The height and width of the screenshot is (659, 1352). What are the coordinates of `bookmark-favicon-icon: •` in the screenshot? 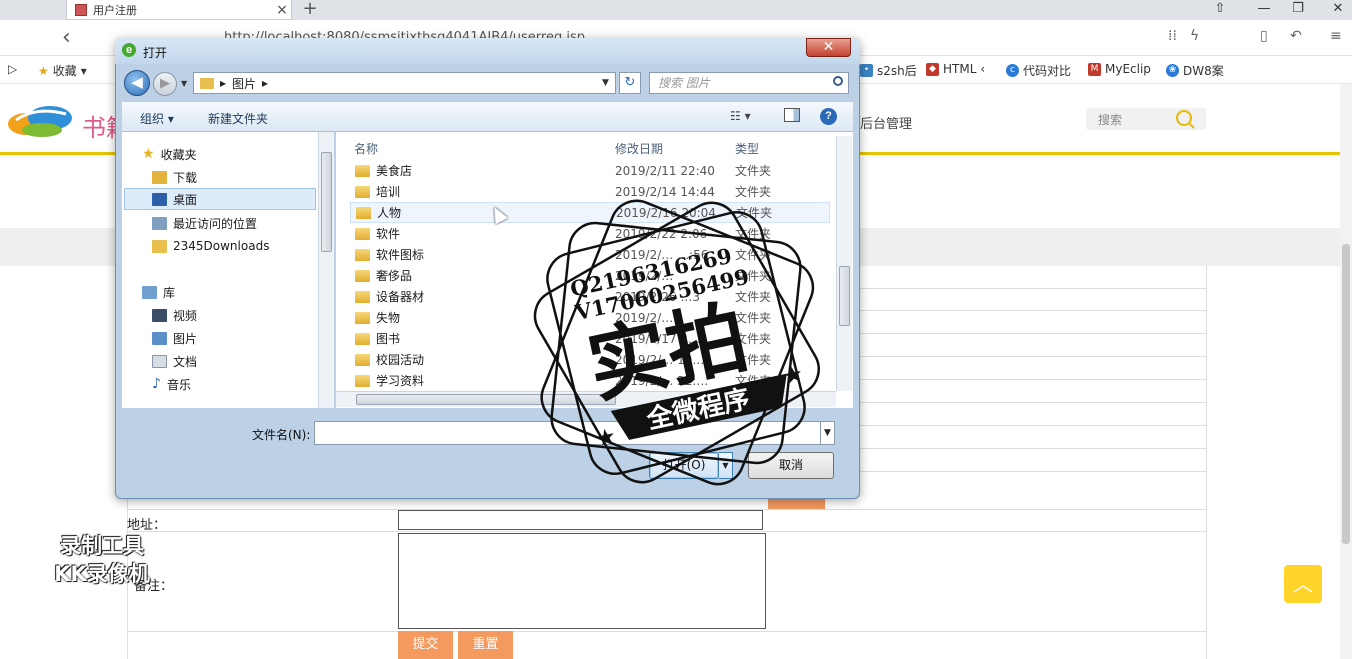 It's located at (866, 70).